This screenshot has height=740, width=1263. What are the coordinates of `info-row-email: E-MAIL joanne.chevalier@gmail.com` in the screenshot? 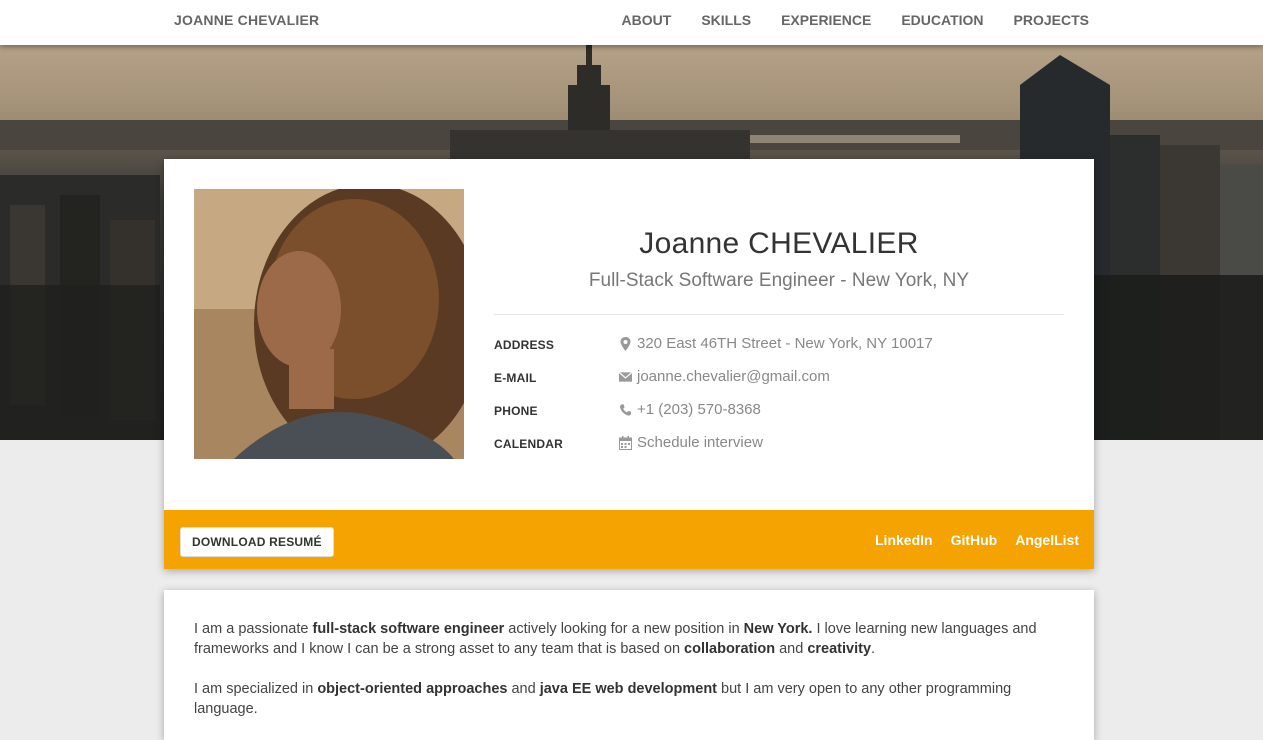 It's located at (779, 380).